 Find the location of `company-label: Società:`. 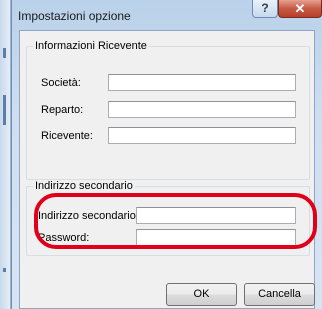

company-label: Società: is located at coordinates (61, 83).